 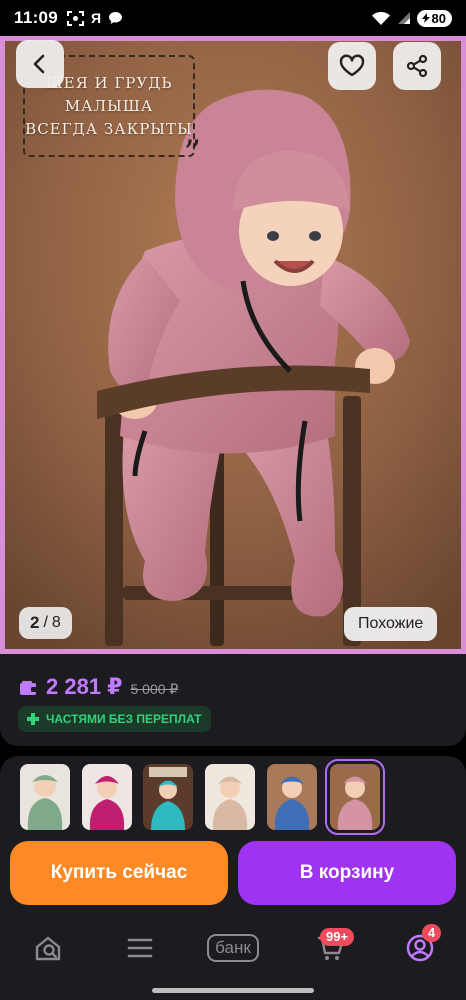 What do you see at coordinates (119, 873) in the screenshot?
I see `buy-now-button: Купить сейчас` at bounding box center [119, 873].